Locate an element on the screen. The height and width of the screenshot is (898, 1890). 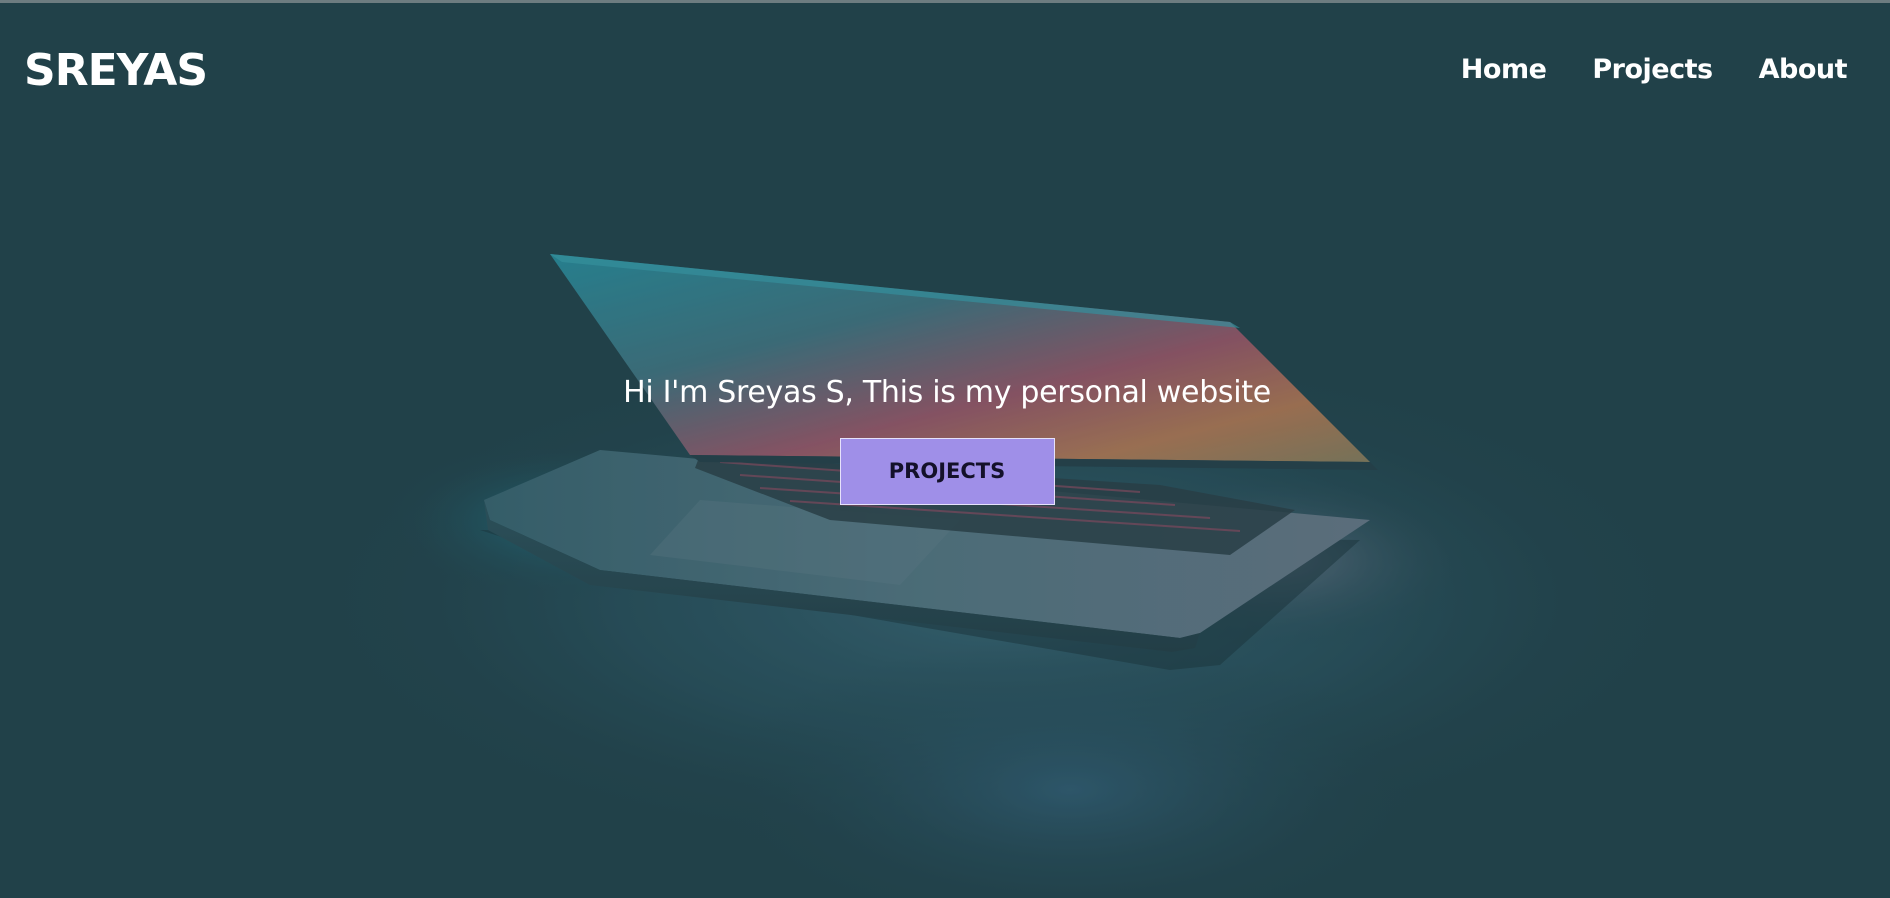
nav-link-home: Home is located at coordinates (1504, 69).